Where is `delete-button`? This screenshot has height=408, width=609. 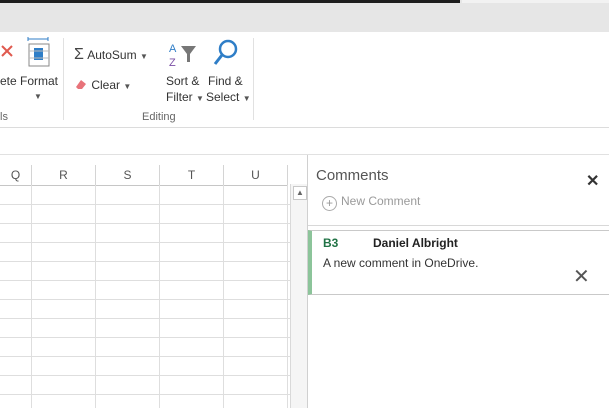
delete-button is located at coordinates (8, 56).